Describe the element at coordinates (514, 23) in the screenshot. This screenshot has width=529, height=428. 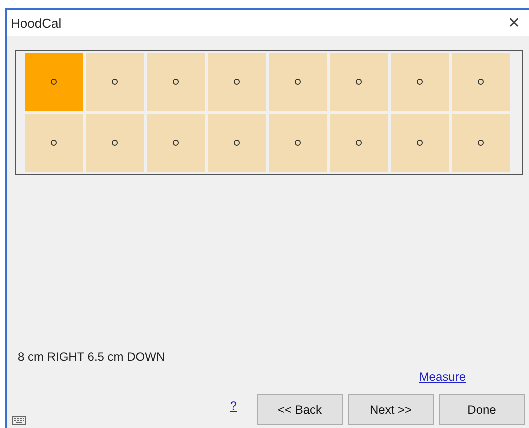
I see `close-button: ✕` at that location.